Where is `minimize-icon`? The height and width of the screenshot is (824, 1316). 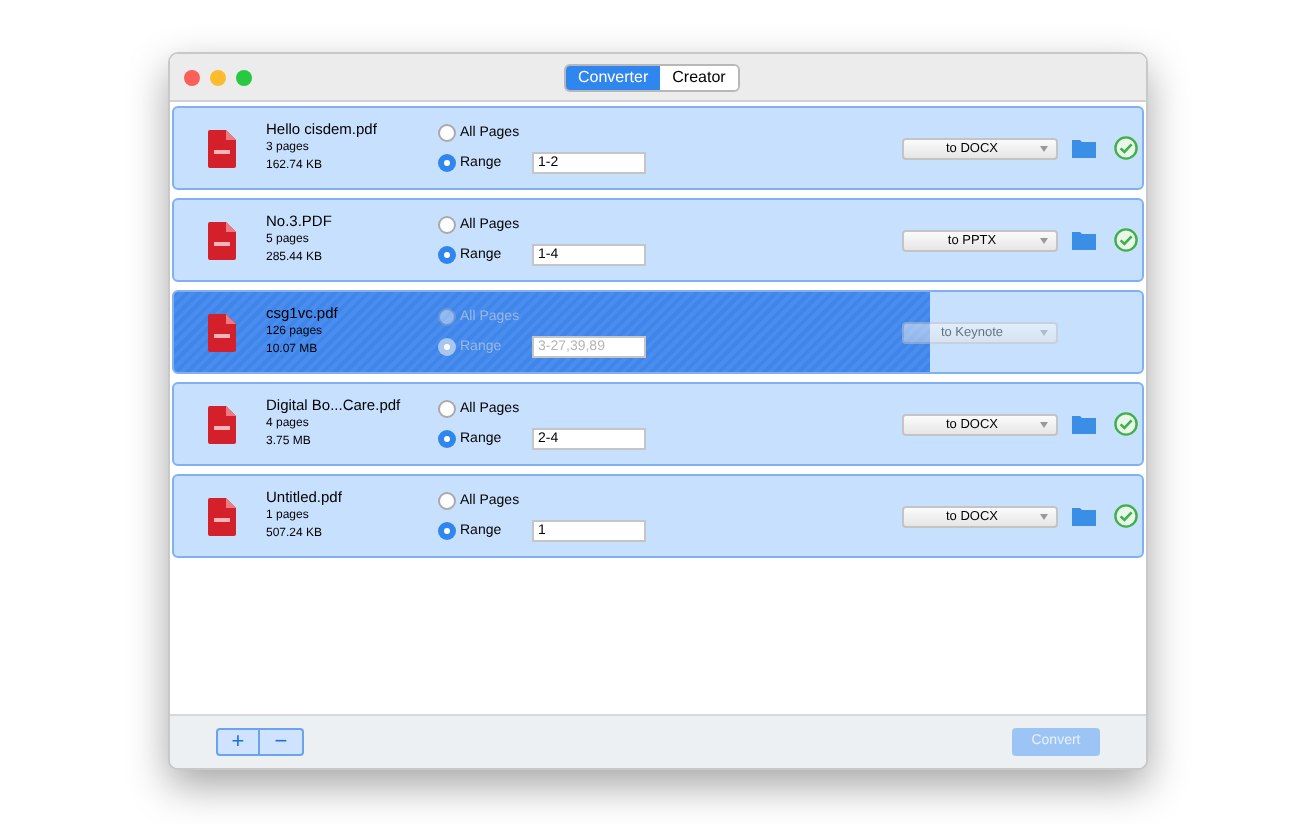
minimize-icon is located at coordinates (218, 77).